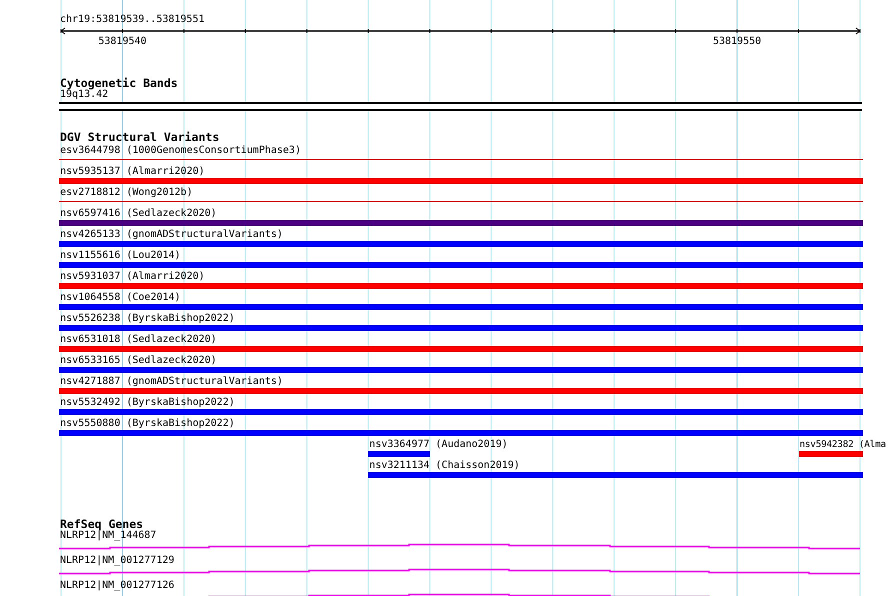 The height and width of the screenshot is (596, 890). I want to click on gene-label: NLRP12|NM_001277126, so click(116, 586).